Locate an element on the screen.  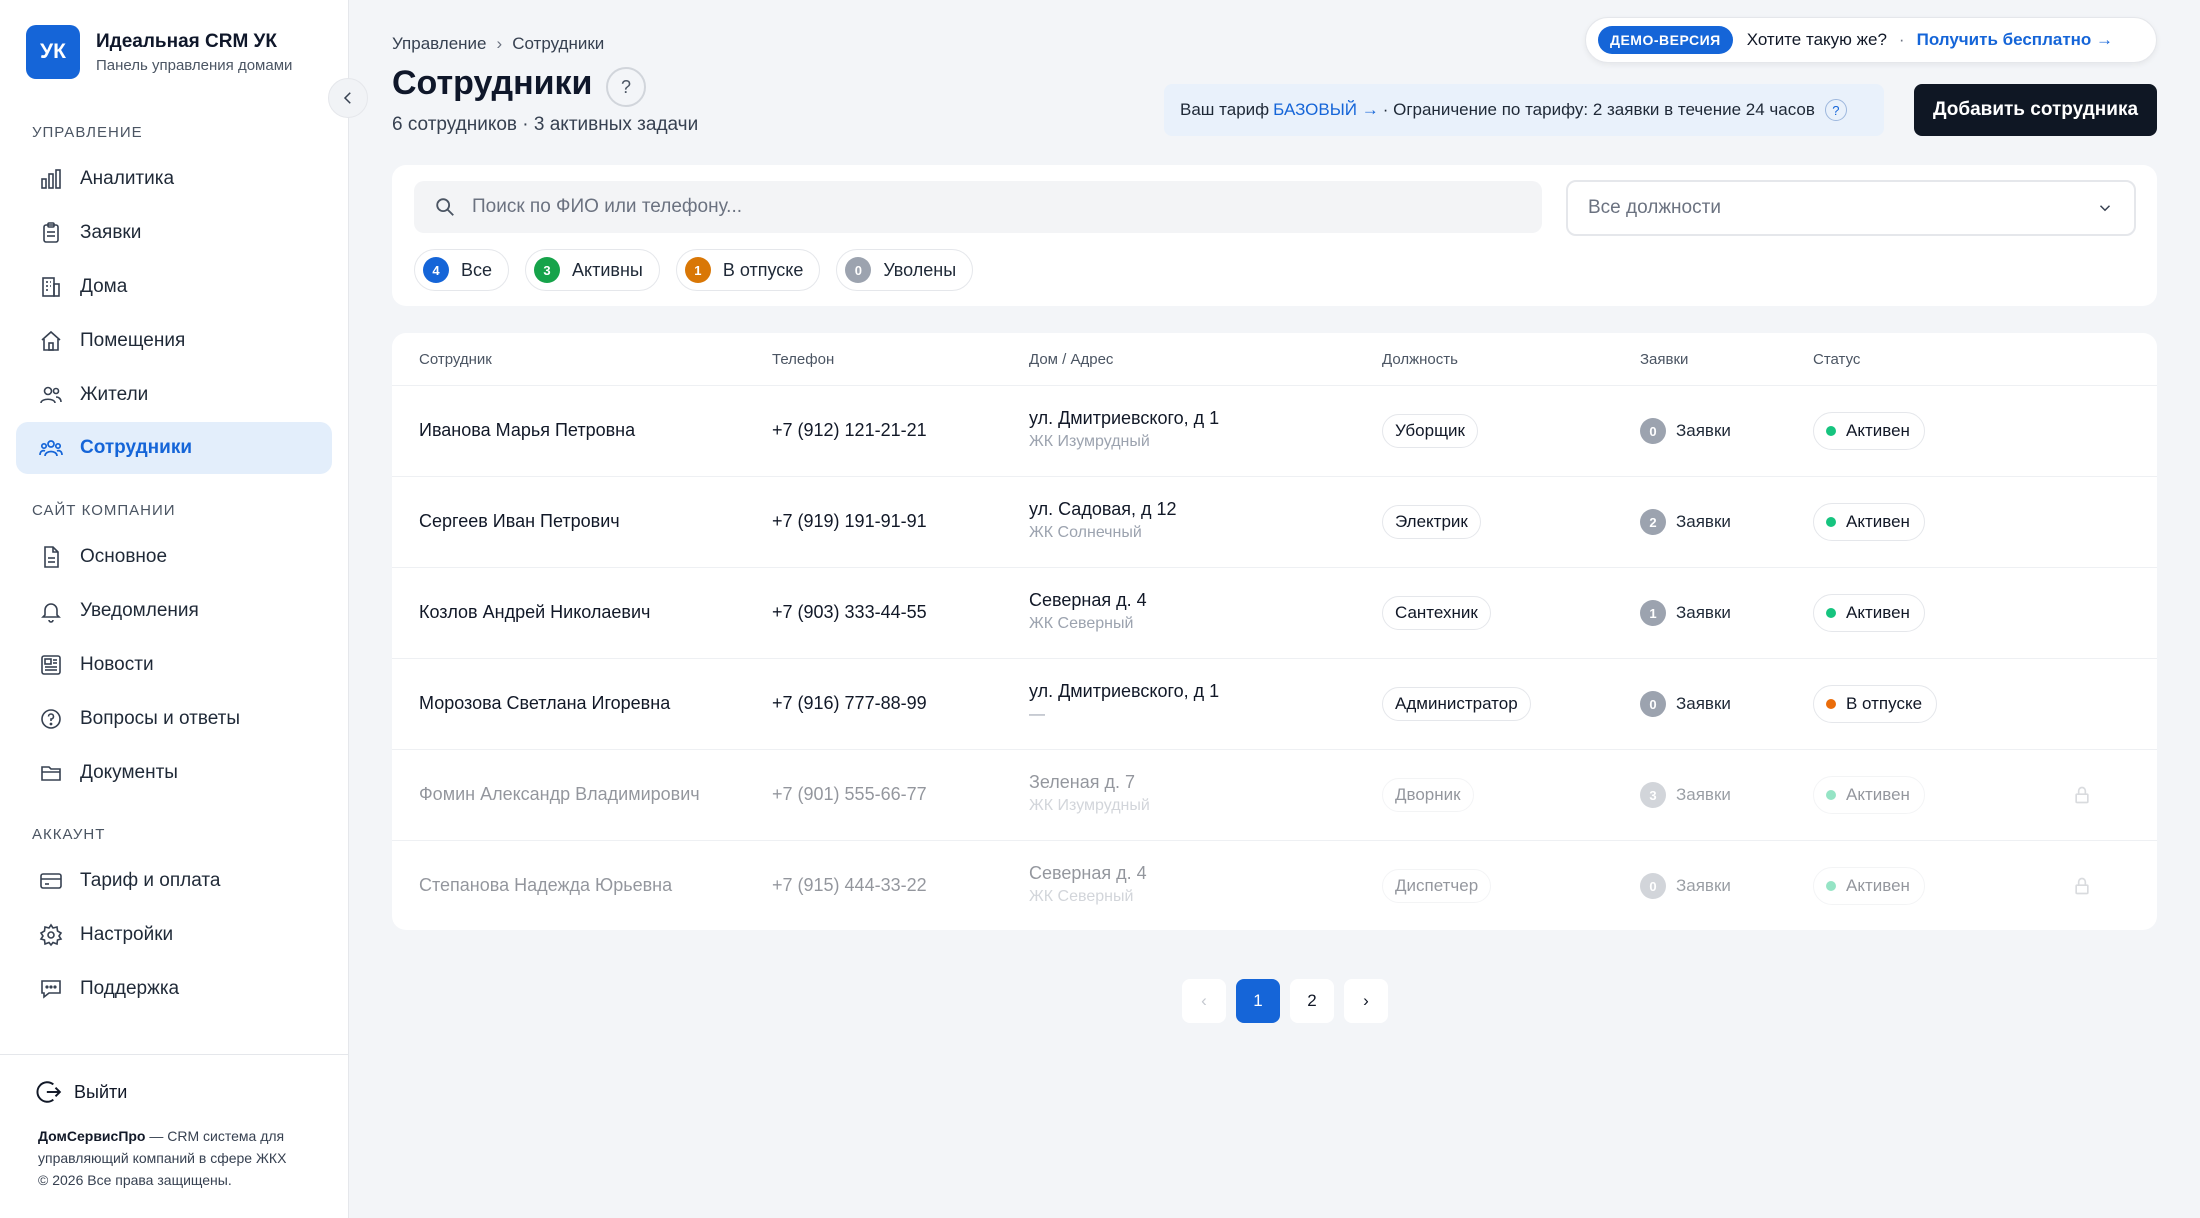
sidebar-item-notifications: Уведомления is located at coordinates (174, 611).